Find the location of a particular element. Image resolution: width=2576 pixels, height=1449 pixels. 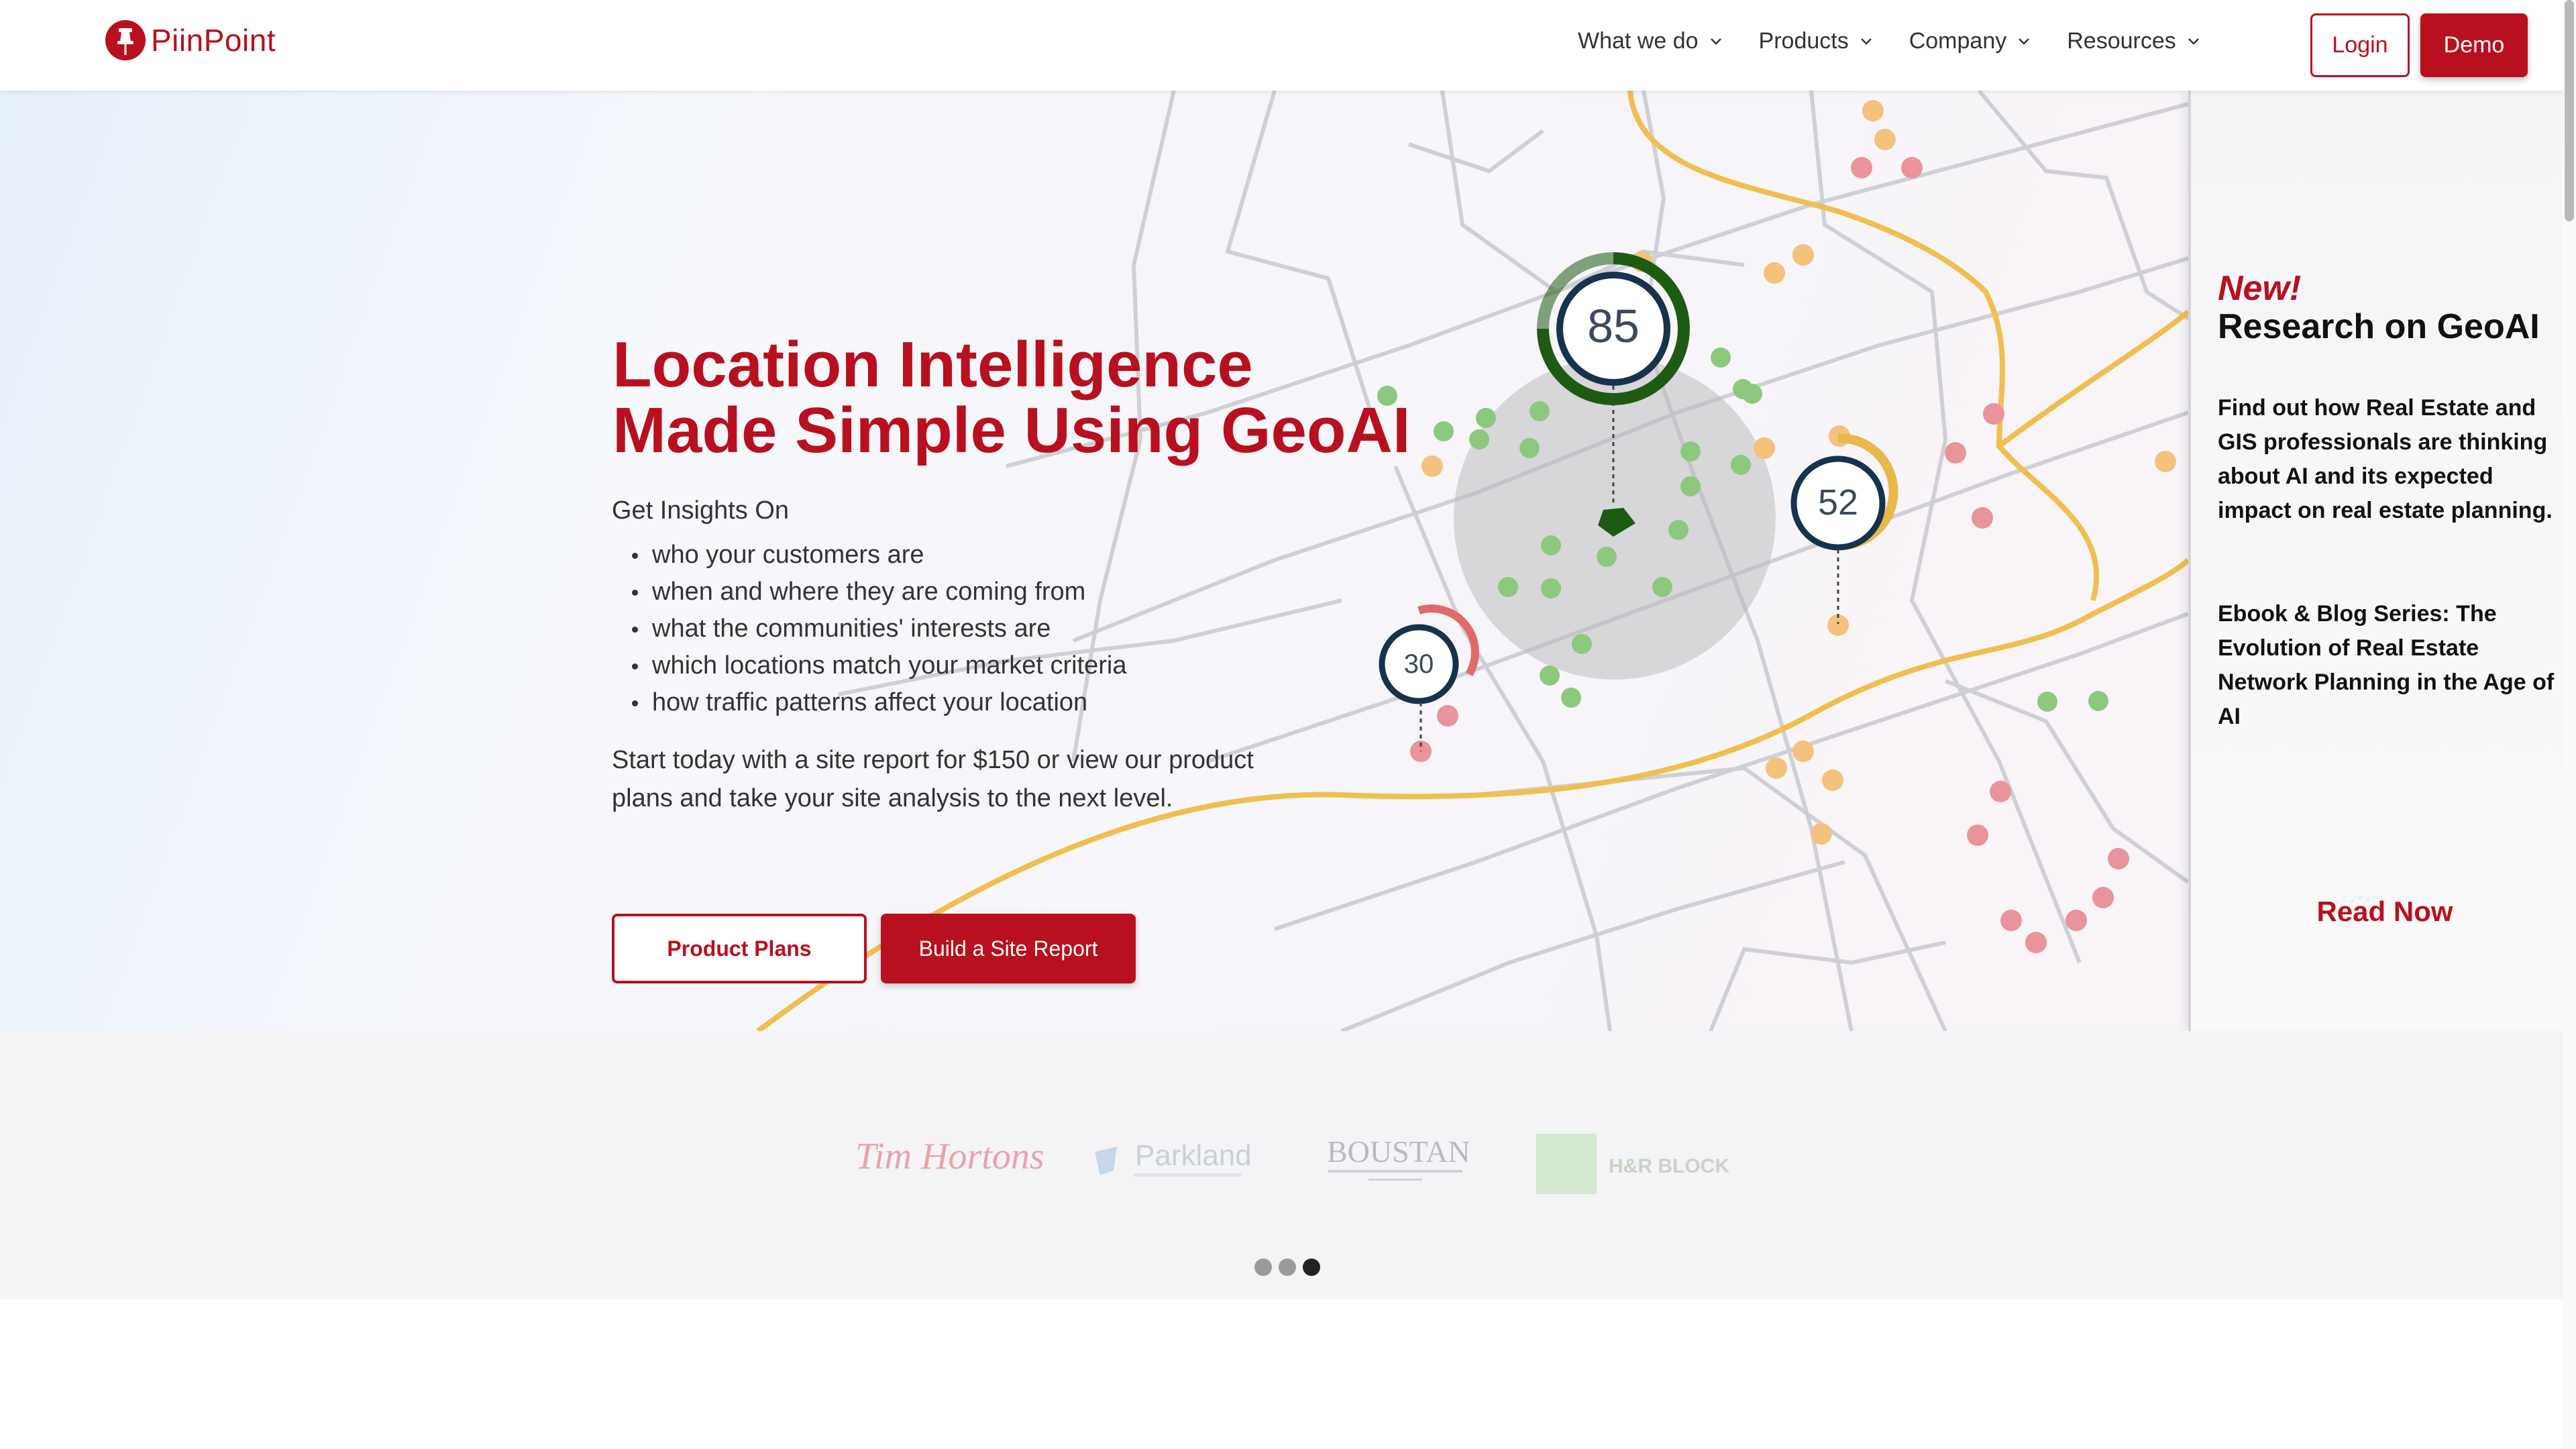

nav-label: What we do is located at coordinates (1638, 41).